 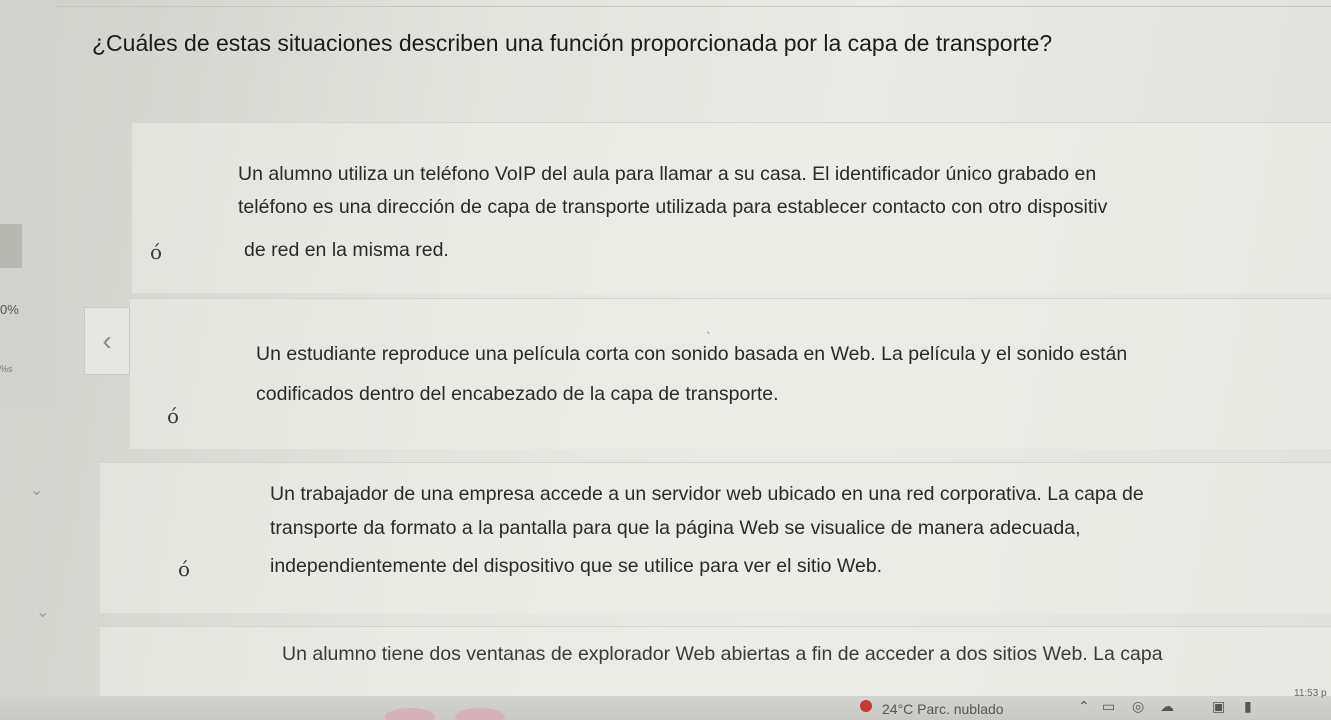 What do you see at coordinates (709, 326) in the screenshot?
I see `cursor-mark-icon: ˎ` at bounding box center [709, 326].